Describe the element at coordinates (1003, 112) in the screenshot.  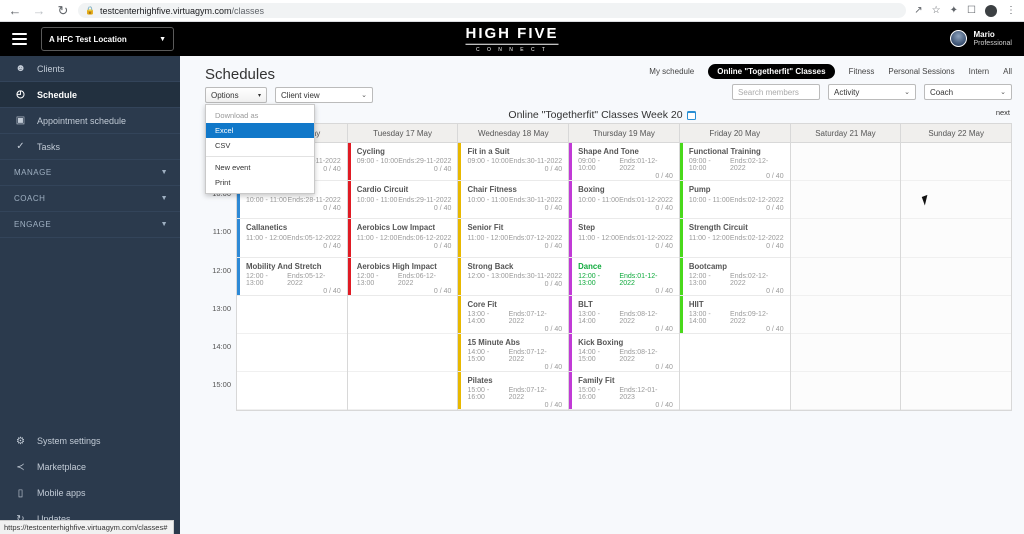
I see `next-week-link: next` at that location.